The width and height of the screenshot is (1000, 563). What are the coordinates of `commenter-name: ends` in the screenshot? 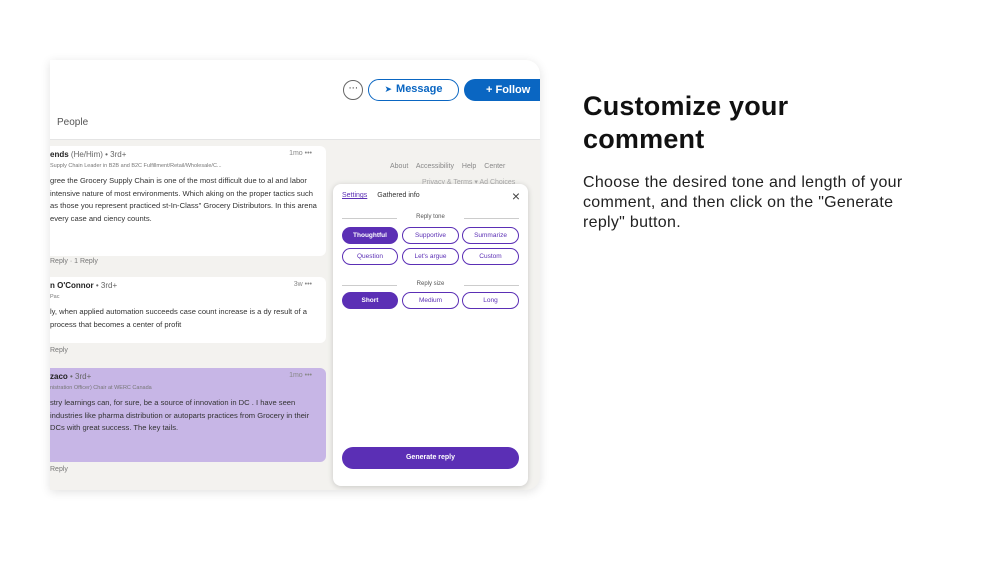 It's located at (59, 154).